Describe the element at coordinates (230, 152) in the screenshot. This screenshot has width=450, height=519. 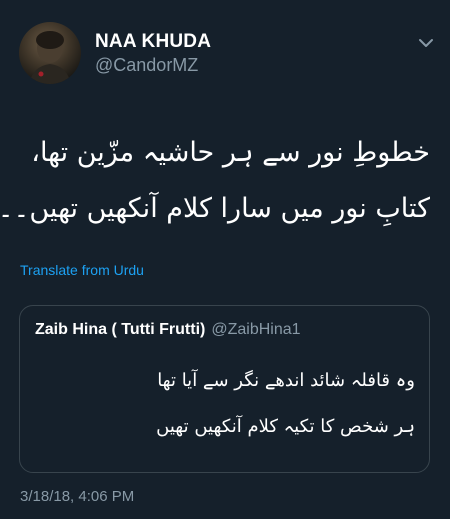
I see `tweet-line-1: خطوطِ نور سے ہر حاشیہ مزّین تھا،` at that location.